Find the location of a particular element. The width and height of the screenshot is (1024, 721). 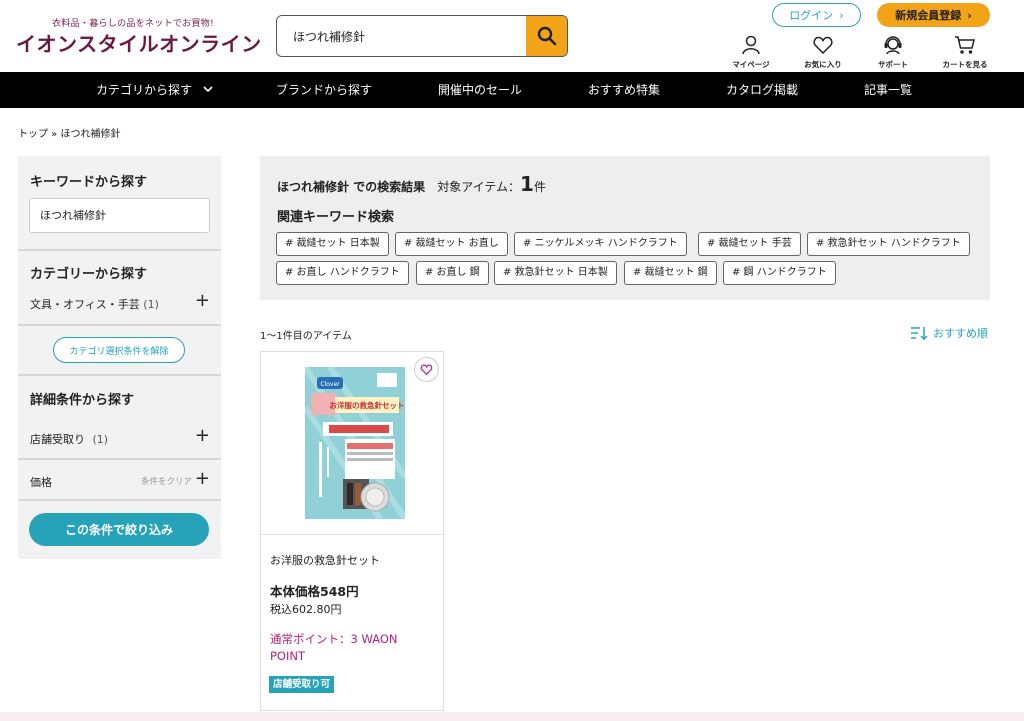

related-tag: # 裁縫セット 日本製 is located at coordinates (332, 244).